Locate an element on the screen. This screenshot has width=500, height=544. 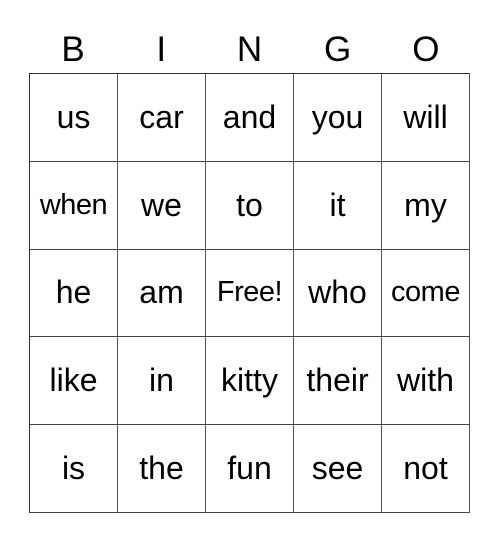
bingo-cell: with is located at coordinates (426, 381).